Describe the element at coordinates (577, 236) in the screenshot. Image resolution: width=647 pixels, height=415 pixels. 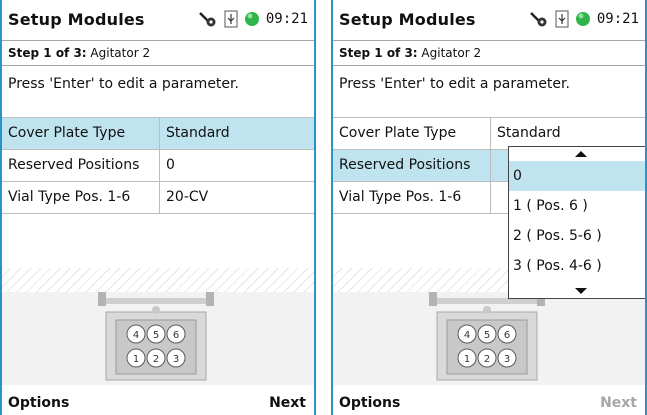
I see `dropdown-option: 2 ( Pos. 5-6 )` at that location.